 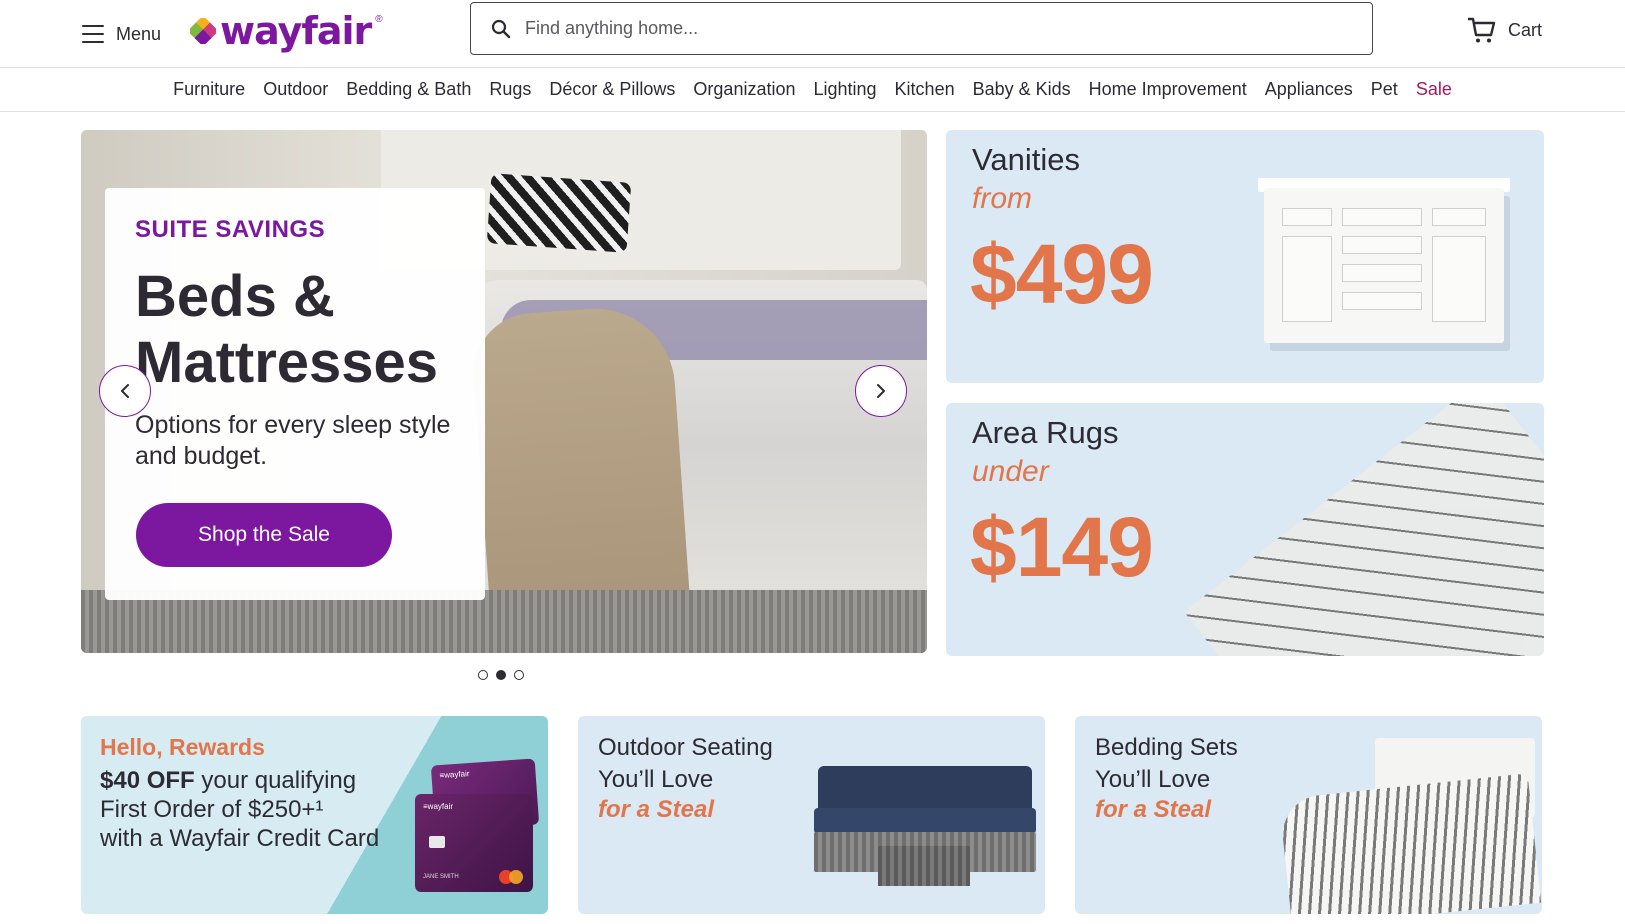 What do you see at coordinates (264, 535) in the screenshot?
I see `shop-the-sale-button: Shop the Sale` at bounding box center [264, 535].